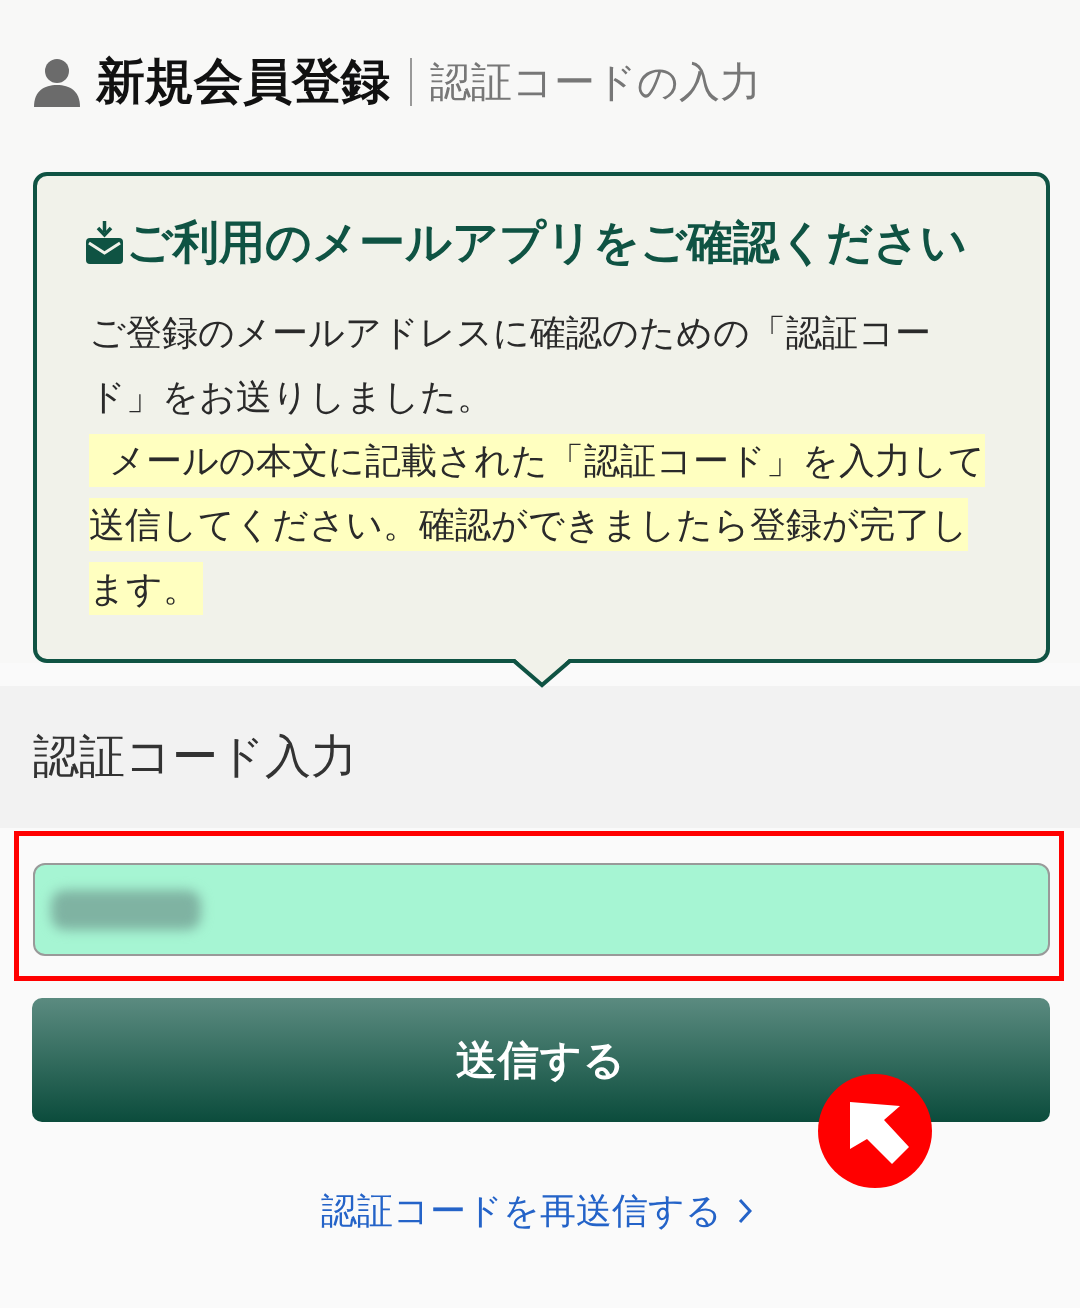  What do you see at coordinates (541, 909) in the screenshot?
I see `code-input-field` at bounding box center [541, 909].